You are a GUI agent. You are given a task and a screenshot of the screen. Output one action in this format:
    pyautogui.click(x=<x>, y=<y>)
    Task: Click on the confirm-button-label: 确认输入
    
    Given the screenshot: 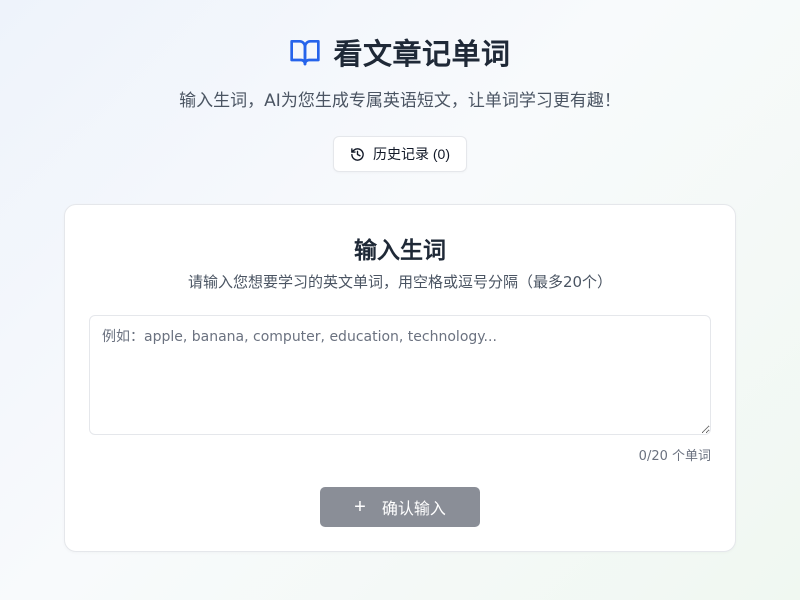 What is the action you would take?
    pyautogui.click(x=413, y=509)
    